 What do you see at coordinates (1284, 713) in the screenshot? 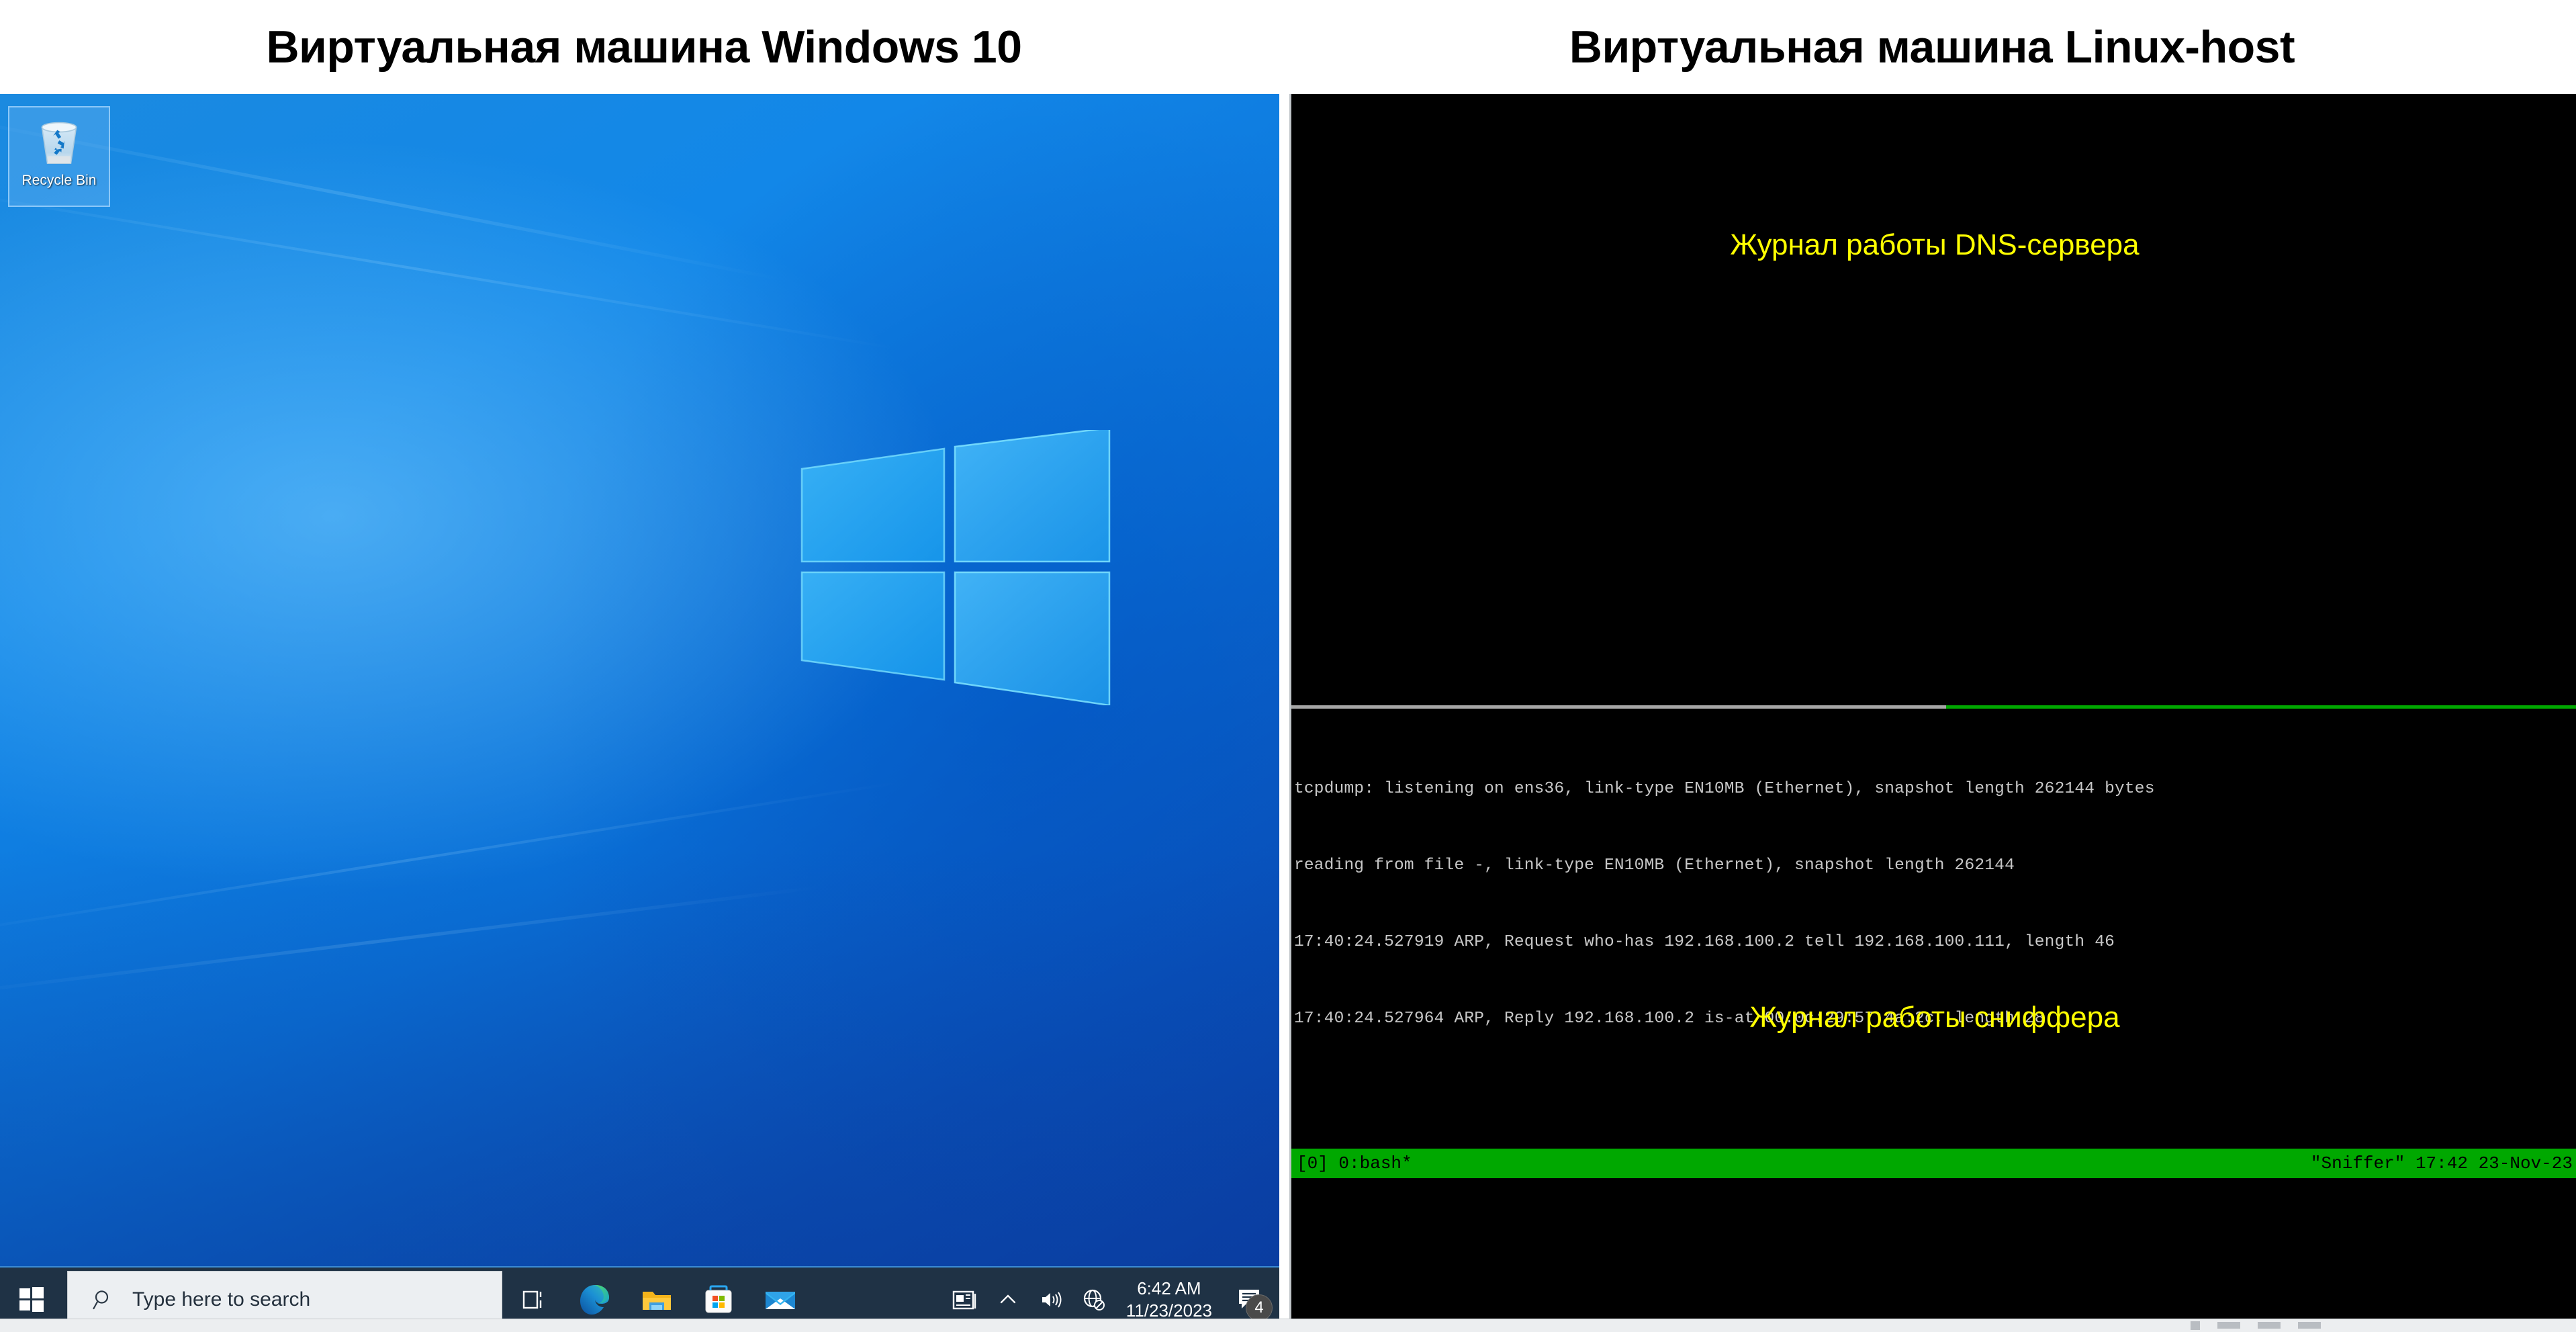
I see `pane-gap` at bounding box center [1284, 713].